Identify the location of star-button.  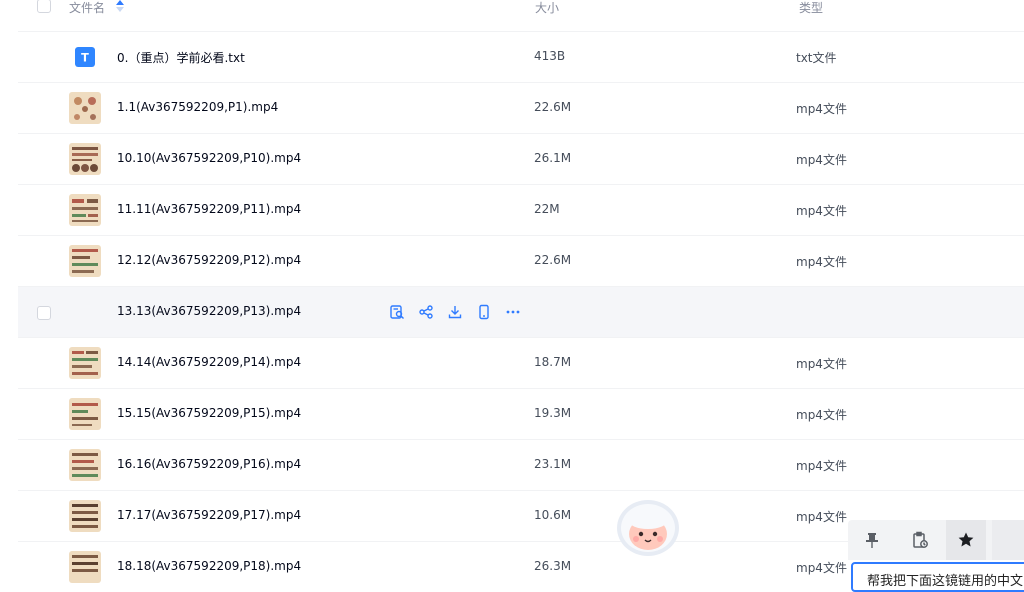
(966, 540).